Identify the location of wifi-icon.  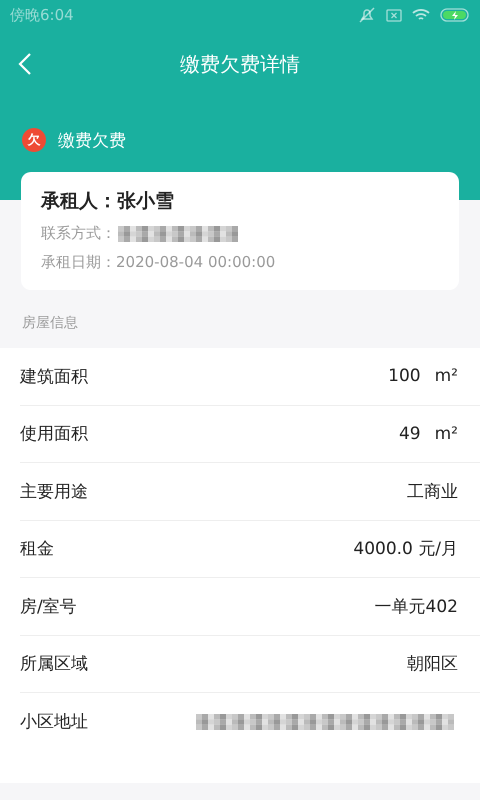
(421, 15).